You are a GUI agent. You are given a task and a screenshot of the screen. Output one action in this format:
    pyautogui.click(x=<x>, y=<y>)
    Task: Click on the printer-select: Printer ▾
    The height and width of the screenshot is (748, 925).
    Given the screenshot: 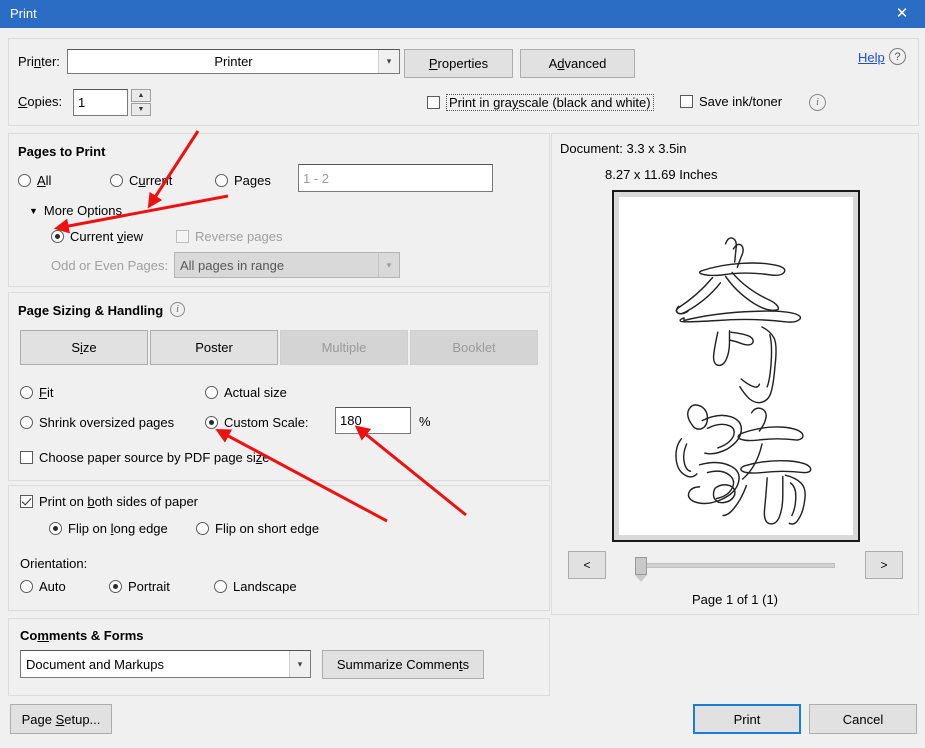 What is the action you would take?
    pyautogui.click(x=233, y=61)
    